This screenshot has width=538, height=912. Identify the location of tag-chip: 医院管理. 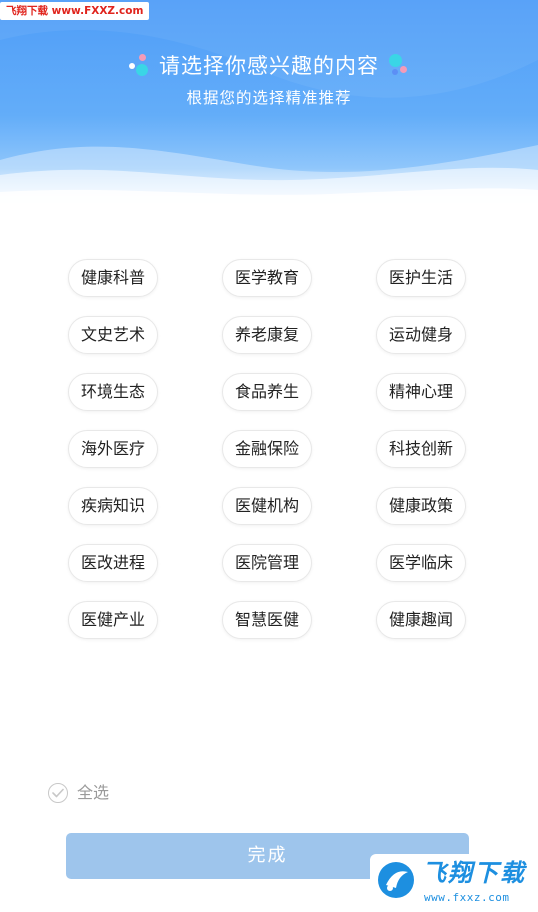
(267, 563).